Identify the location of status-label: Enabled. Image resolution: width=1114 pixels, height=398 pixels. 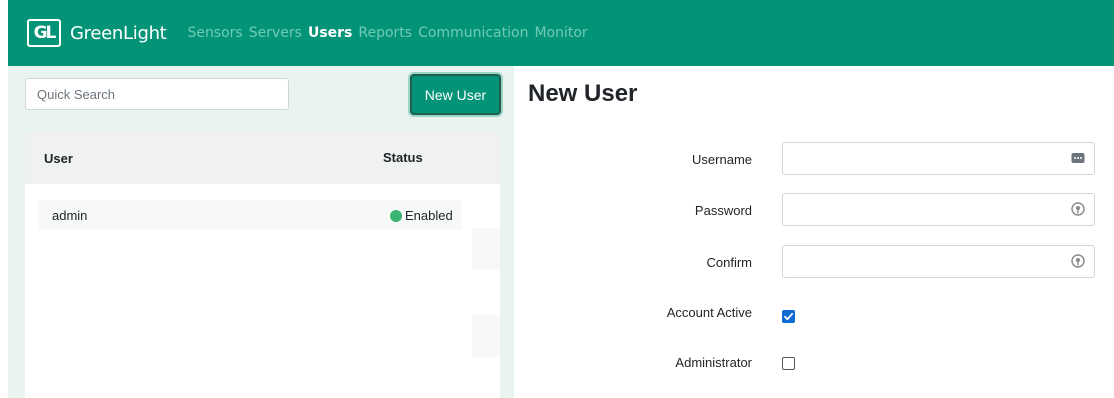
(429, 215).